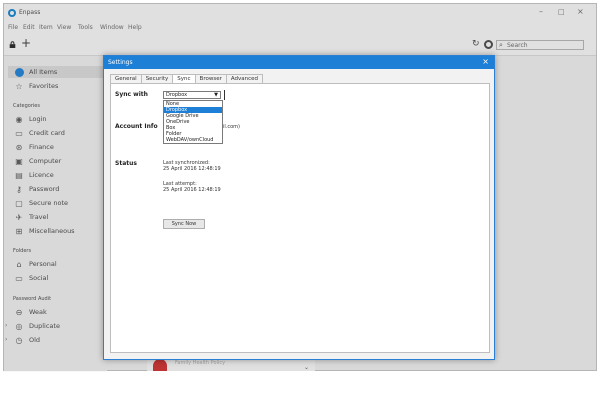  What do you see at coordinates (131, 94) in the screenshot?
I see `sync-with-label: Sync with` at bounding box center [131, 94].